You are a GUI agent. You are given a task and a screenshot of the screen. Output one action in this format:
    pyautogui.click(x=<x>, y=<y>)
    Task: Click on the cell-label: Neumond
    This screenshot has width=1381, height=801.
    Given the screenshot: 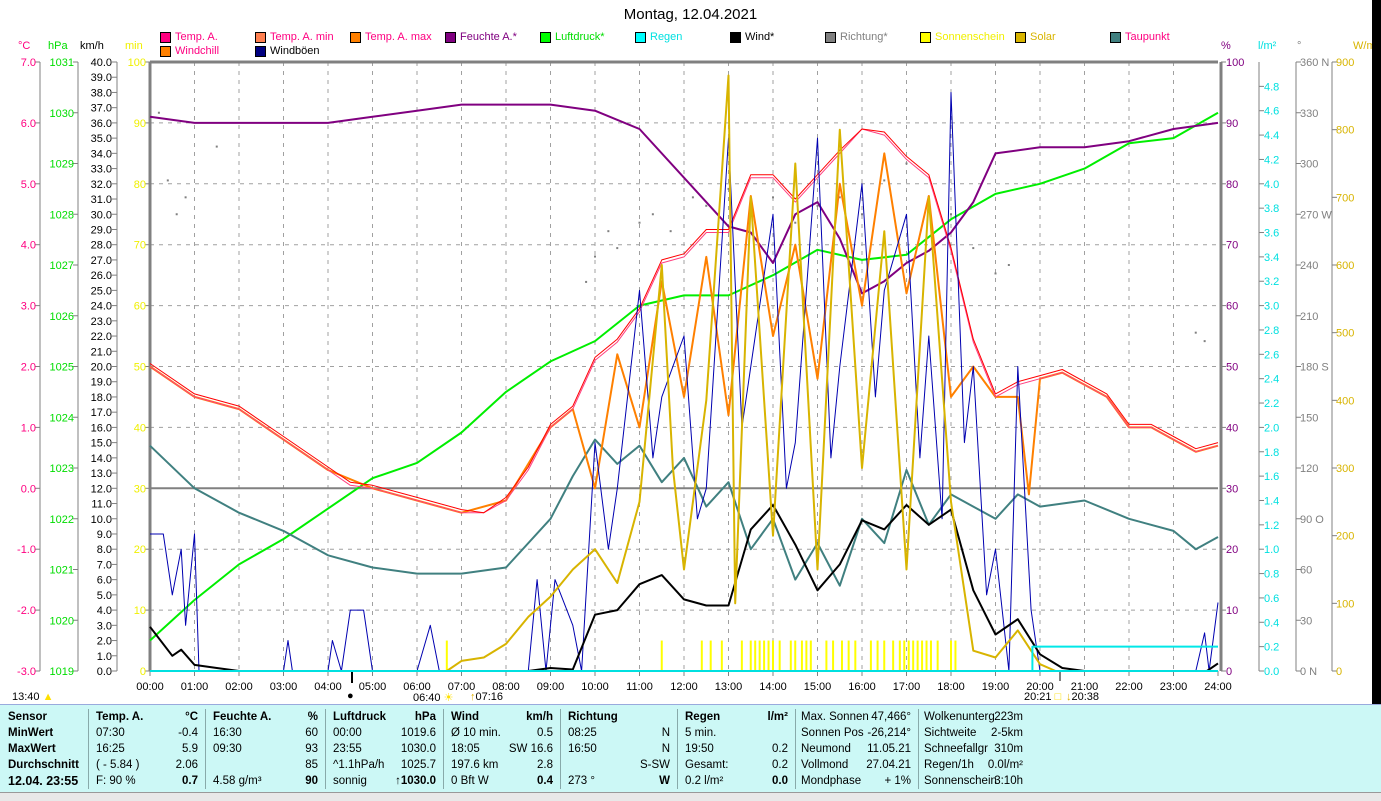 What is the action you would take?
    pyautogui.click(x=826, y=749)
    